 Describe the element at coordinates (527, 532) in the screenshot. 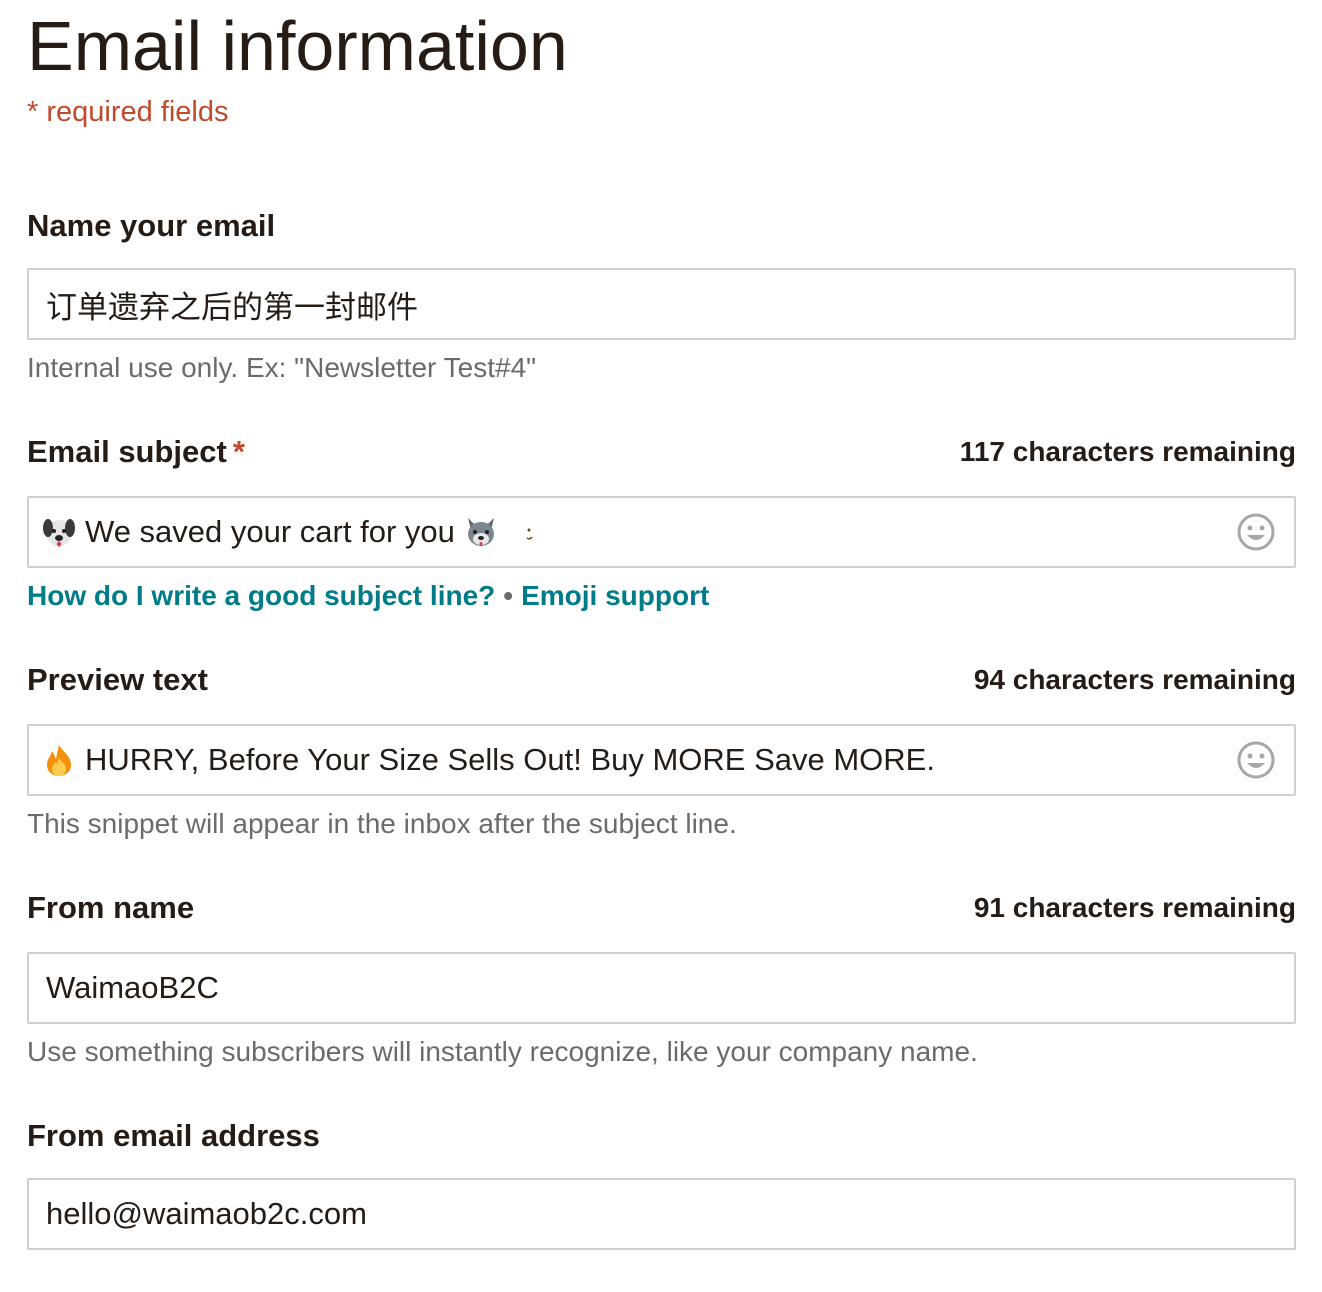

I see `crescent-moon-icon` at that location.